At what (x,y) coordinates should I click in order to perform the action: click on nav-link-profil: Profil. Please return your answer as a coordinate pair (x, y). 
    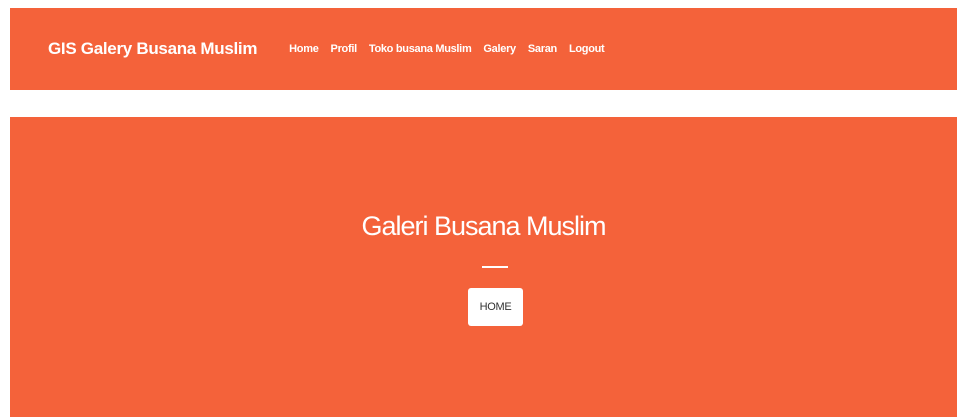
    Looking at the image, I should click on (344, 49).